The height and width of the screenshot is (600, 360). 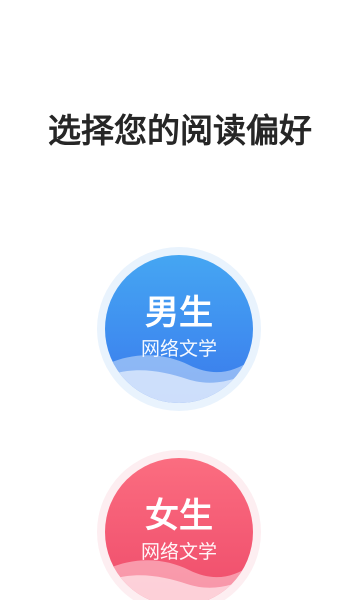 I want to click on female-sub-label: 网络文学, so click(x=178, y=552).